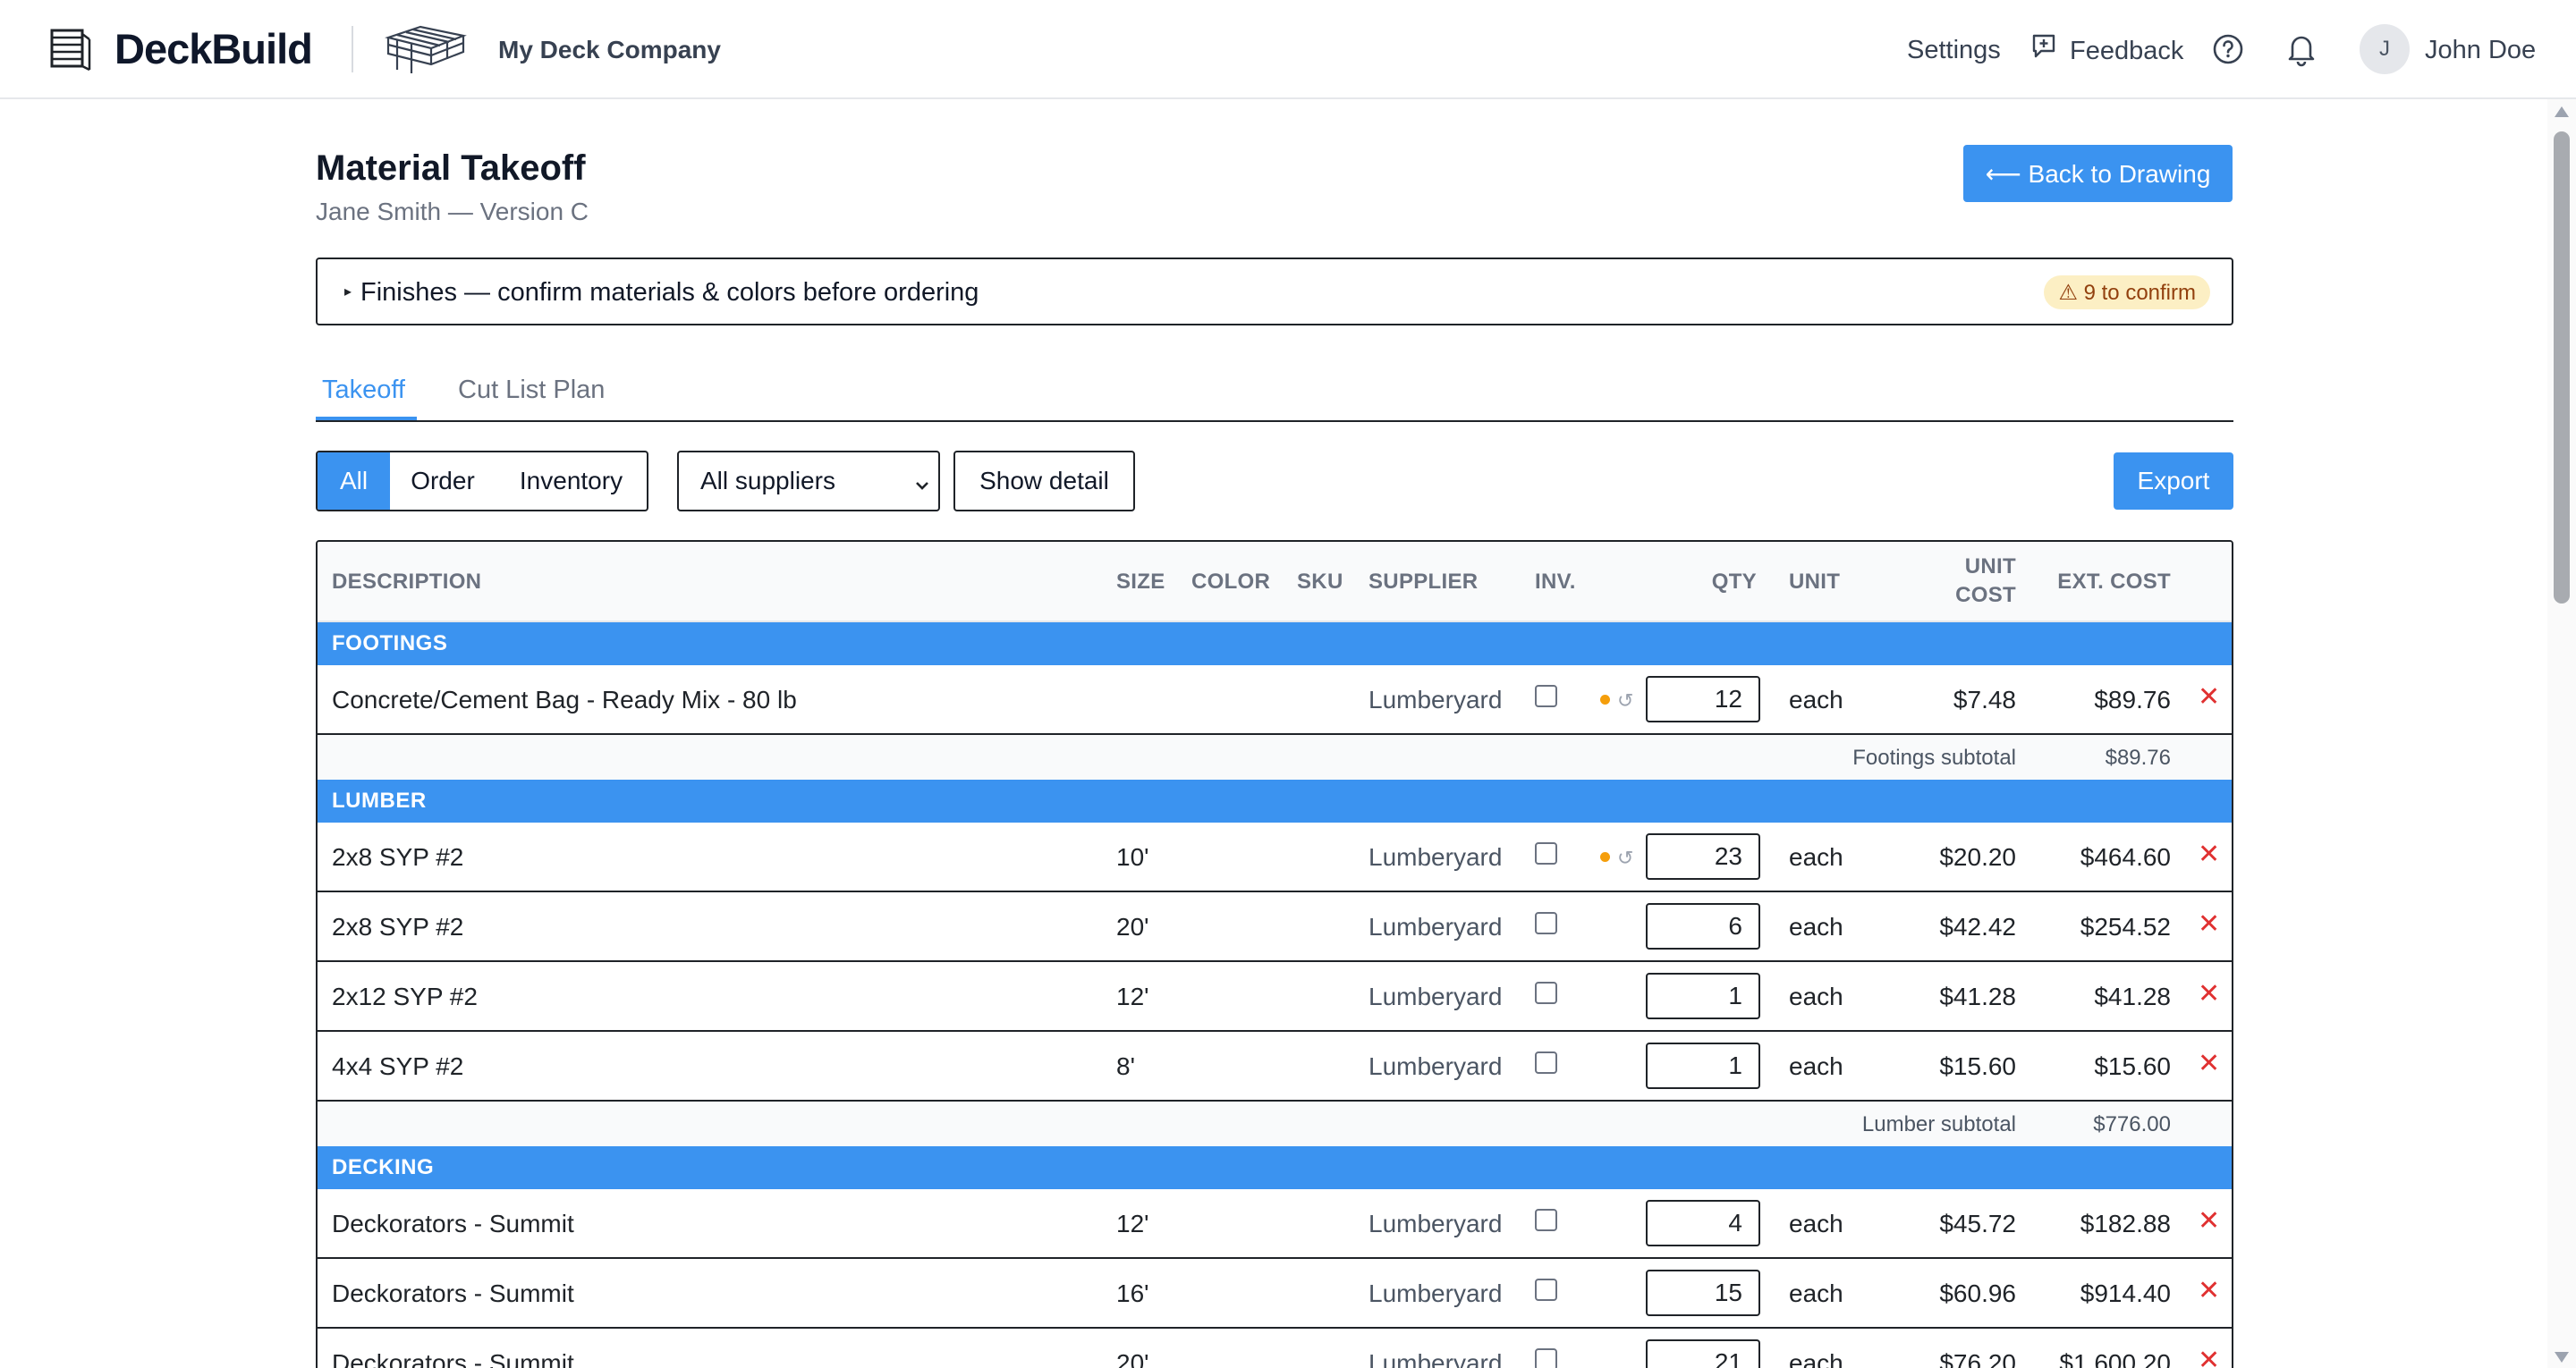 Image resolution: width=2576 pixels, height=1368 pixels. What do you see at coordinates (1274, 390) in the screenshot?
I see `view-tabs: Takeoff Cut List Plan` at bounding box center [1274, 390].